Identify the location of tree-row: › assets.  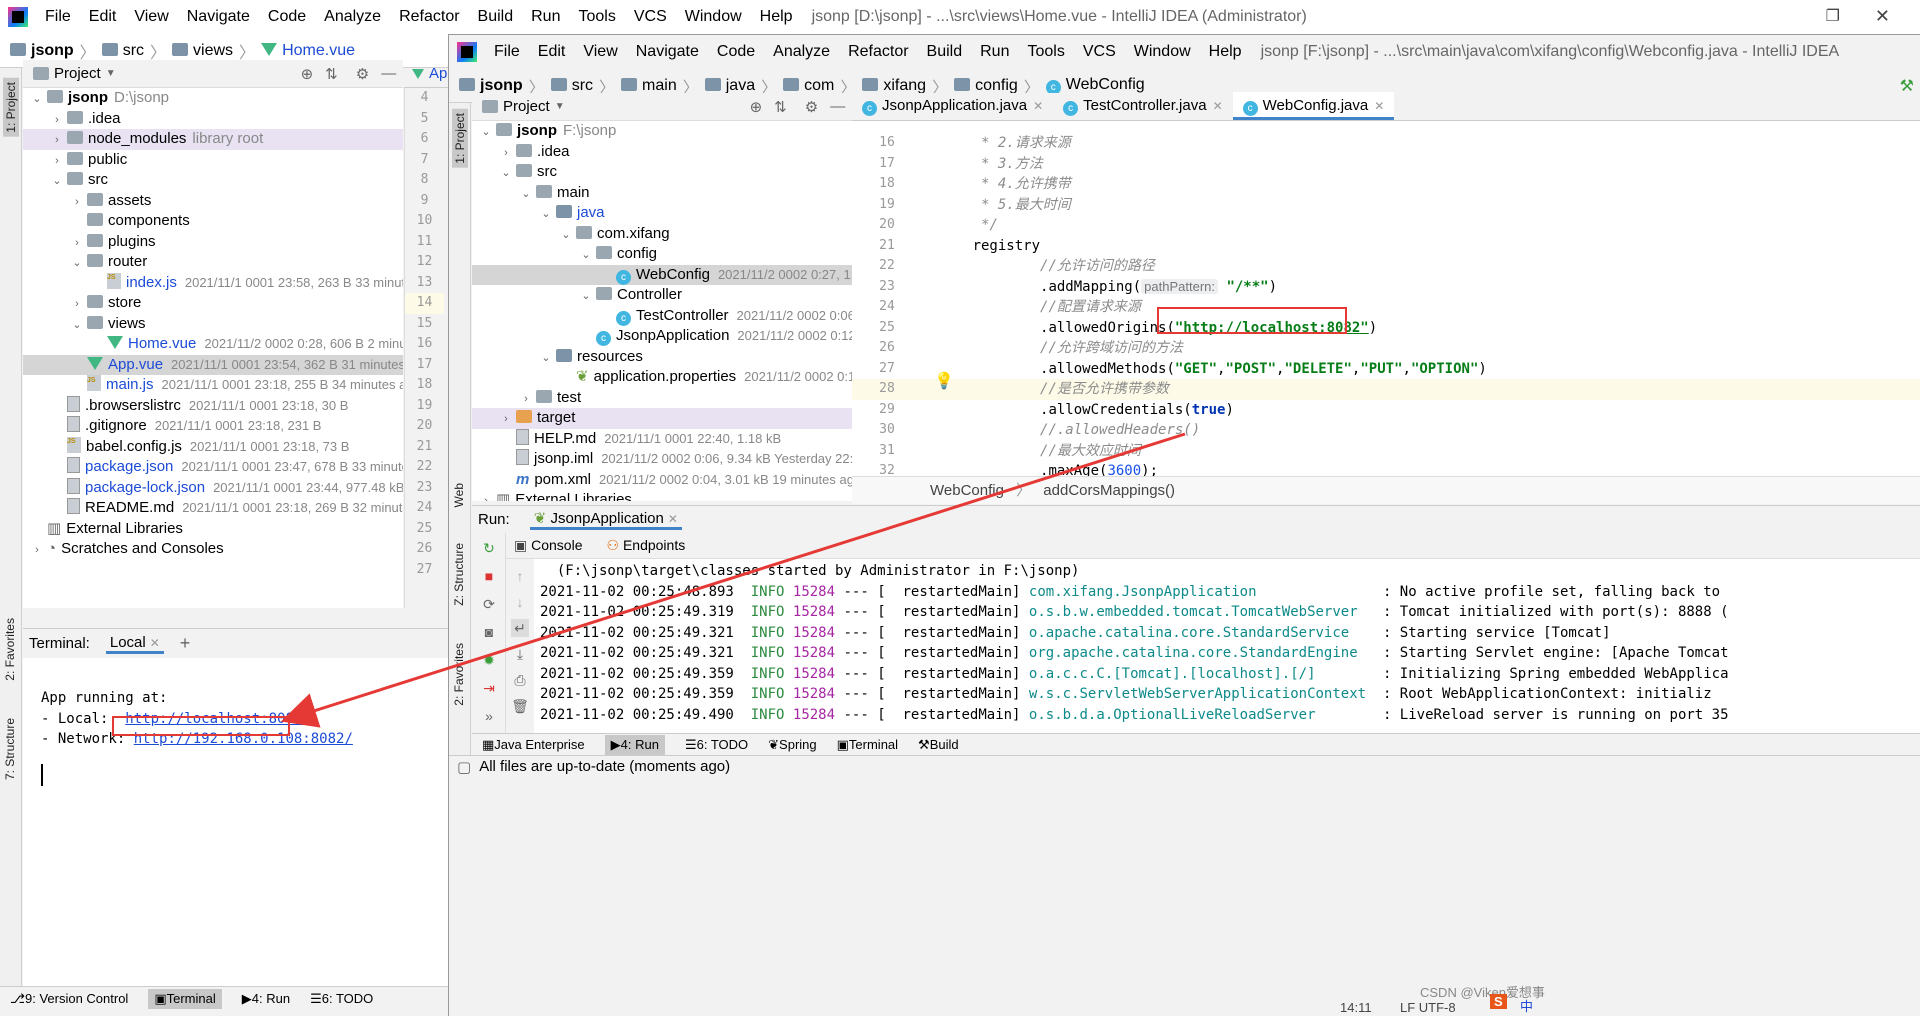
(213, 201).